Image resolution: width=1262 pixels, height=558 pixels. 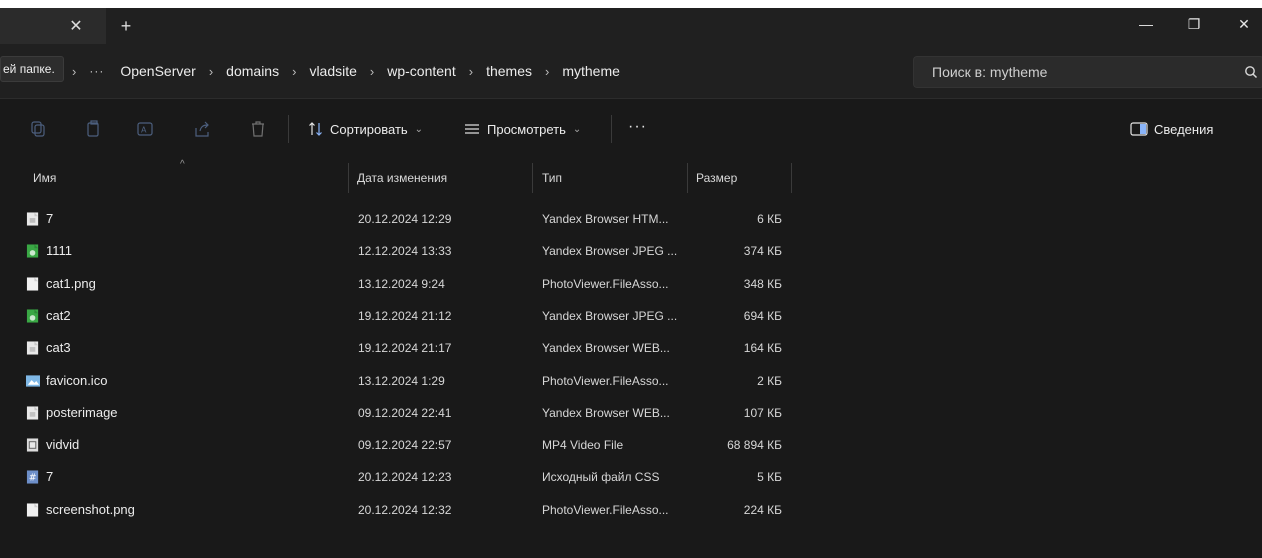 I want to click on sort-ascending-icon: ^, so click(x=182, y=164).